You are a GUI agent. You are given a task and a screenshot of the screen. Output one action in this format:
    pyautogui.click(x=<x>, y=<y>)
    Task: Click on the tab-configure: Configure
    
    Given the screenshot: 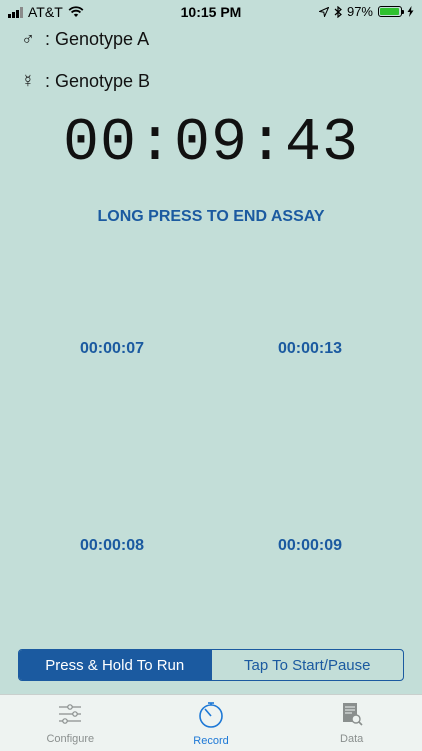 What is the action you would take?
    pyautogui.click(x=70, y=723)
    